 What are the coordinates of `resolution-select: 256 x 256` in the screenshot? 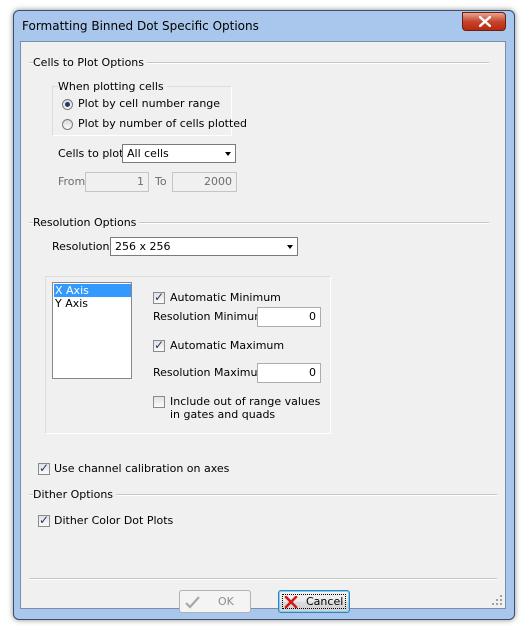 It's located at (204, 246).